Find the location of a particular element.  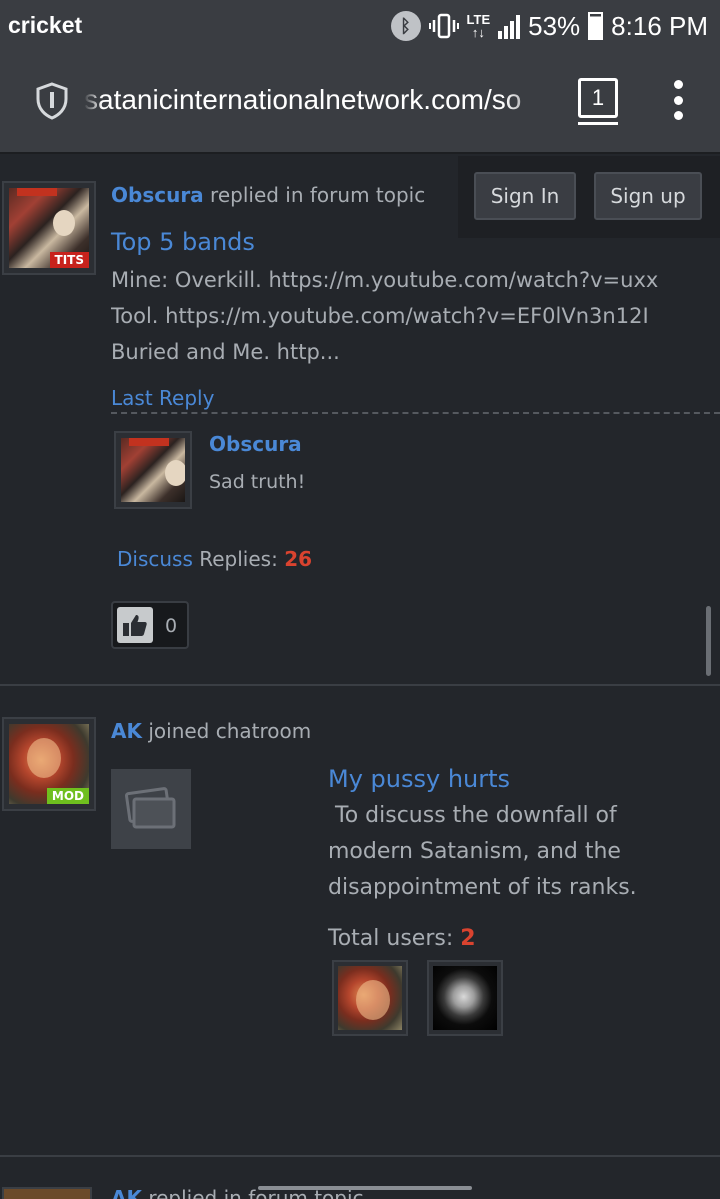

chatroom-image-placeholder is located at coordinates (151, 809).